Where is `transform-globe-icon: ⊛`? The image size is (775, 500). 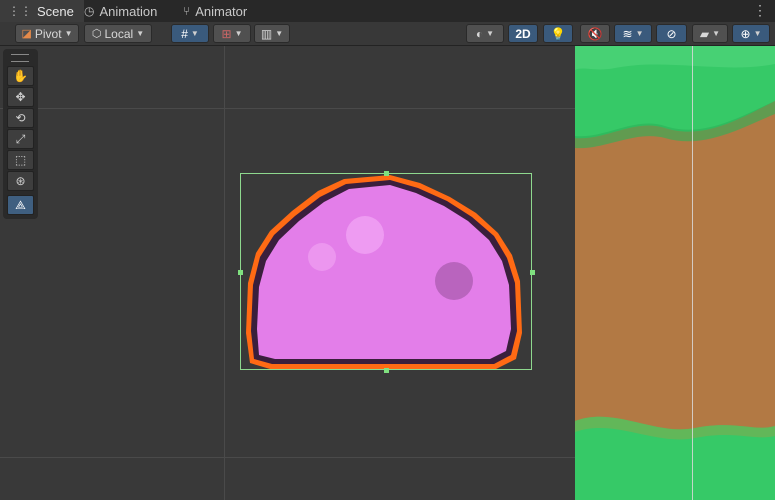 transform-globe-icon: ⊛ is located at coordinates (20, 181).